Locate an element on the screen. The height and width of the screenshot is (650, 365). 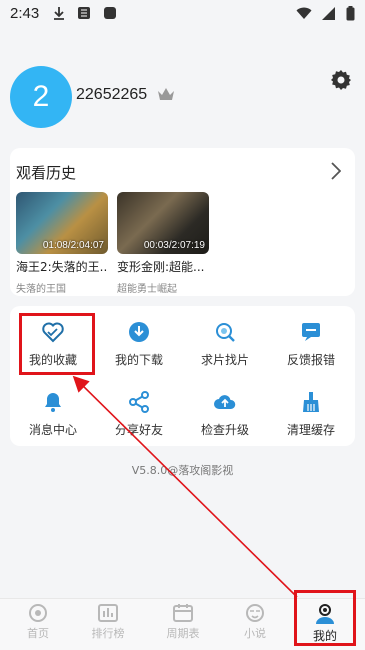
app-status-icon is located at coordinates (84, 13).